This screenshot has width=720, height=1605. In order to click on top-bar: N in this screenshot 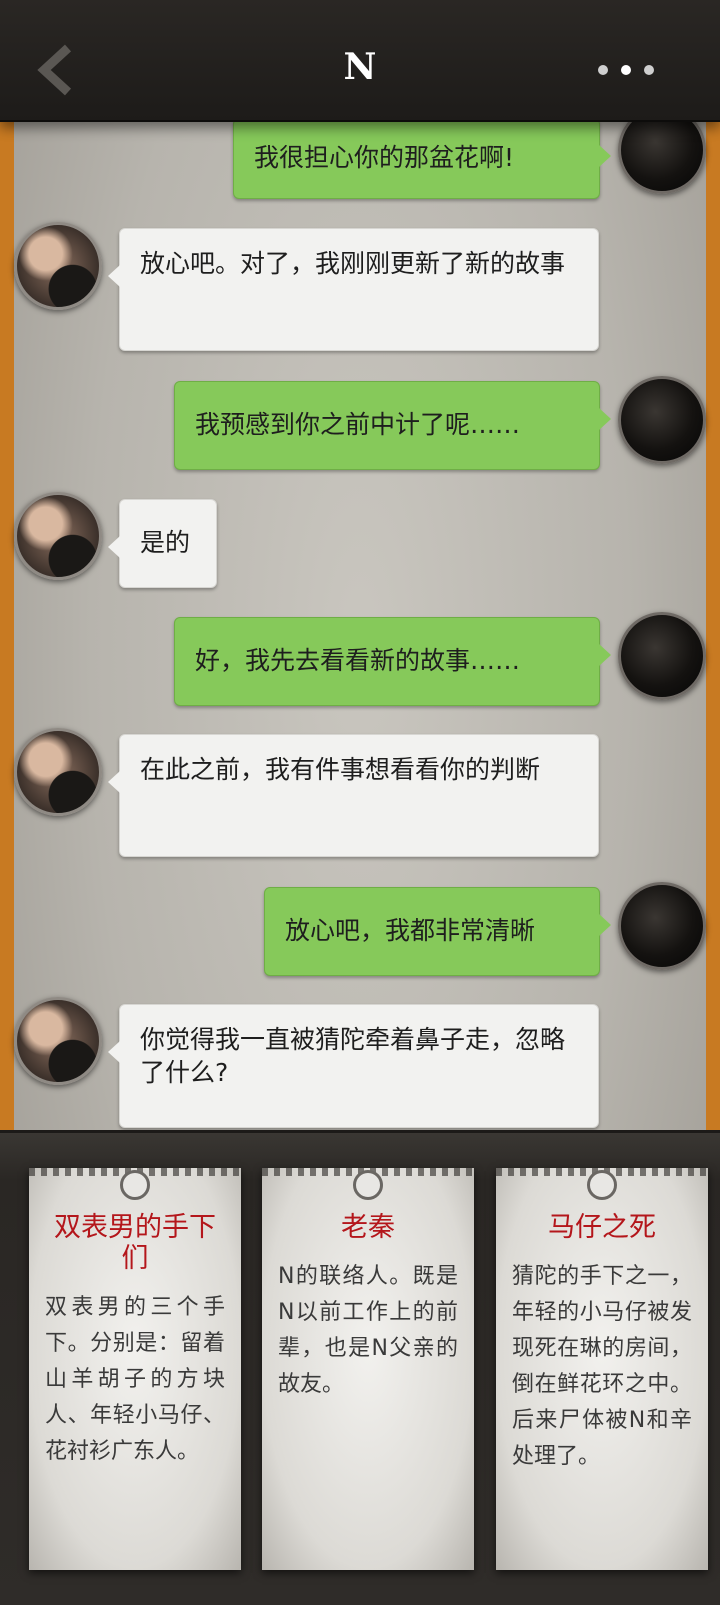, I will do `click(360, 61)`.